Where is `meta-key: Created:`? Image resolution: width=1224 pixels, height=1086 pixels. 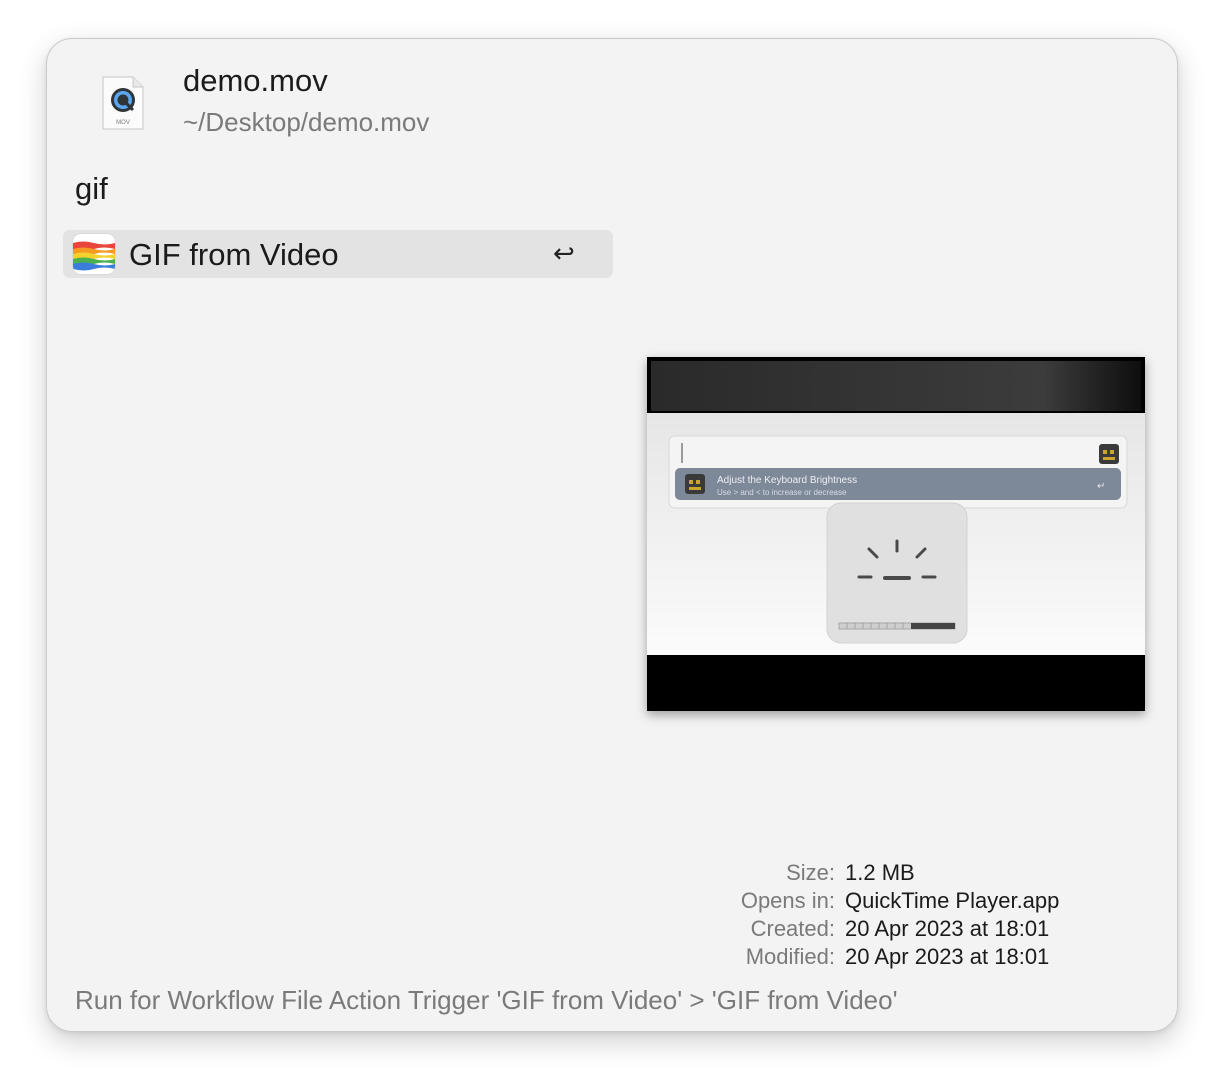
meta-key: Created: is located at coordinates (792, 928).